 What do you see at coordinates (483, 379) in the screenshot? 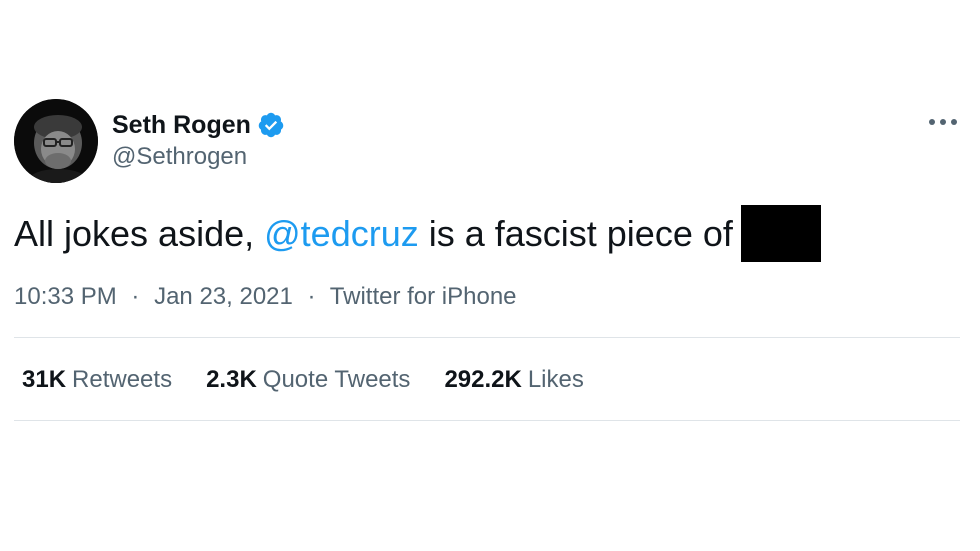
I see `likes-count: 292.2K` at bounding box center [483, 379].